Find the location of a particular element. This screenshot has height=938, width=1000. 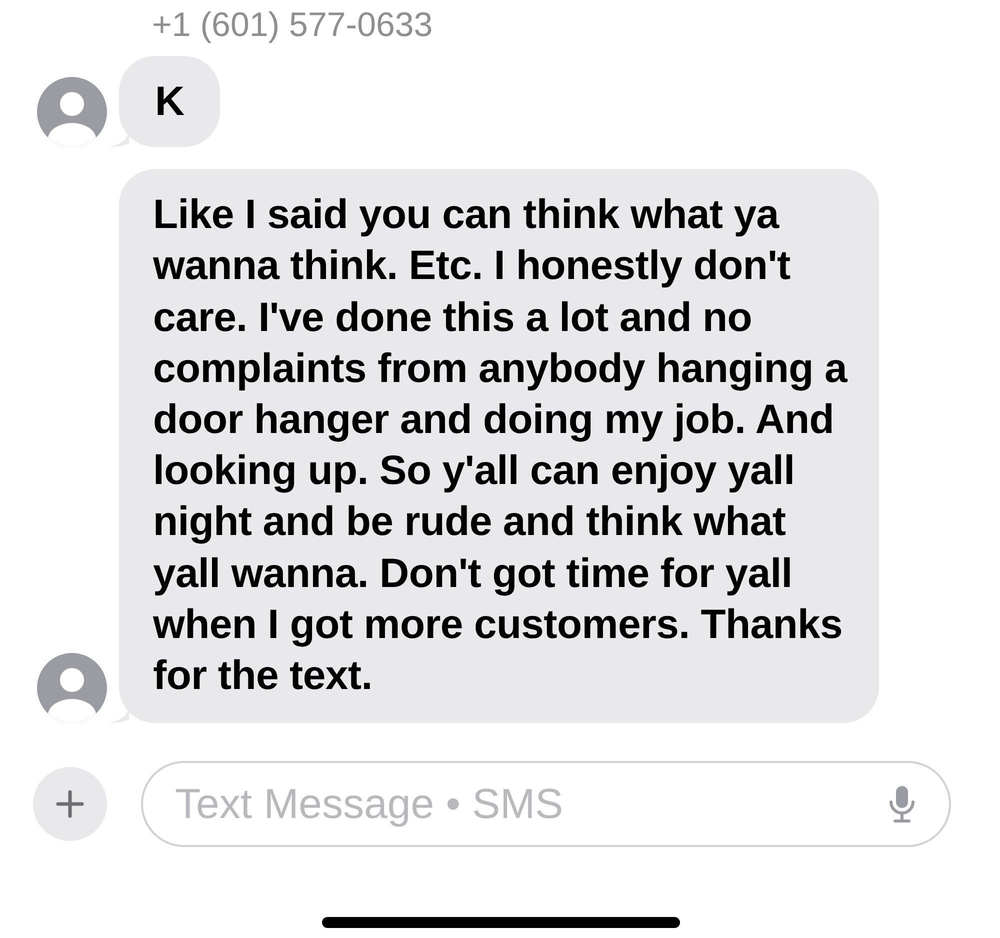

message-field: Text Message • SMS is located at coordinates (546, 804).